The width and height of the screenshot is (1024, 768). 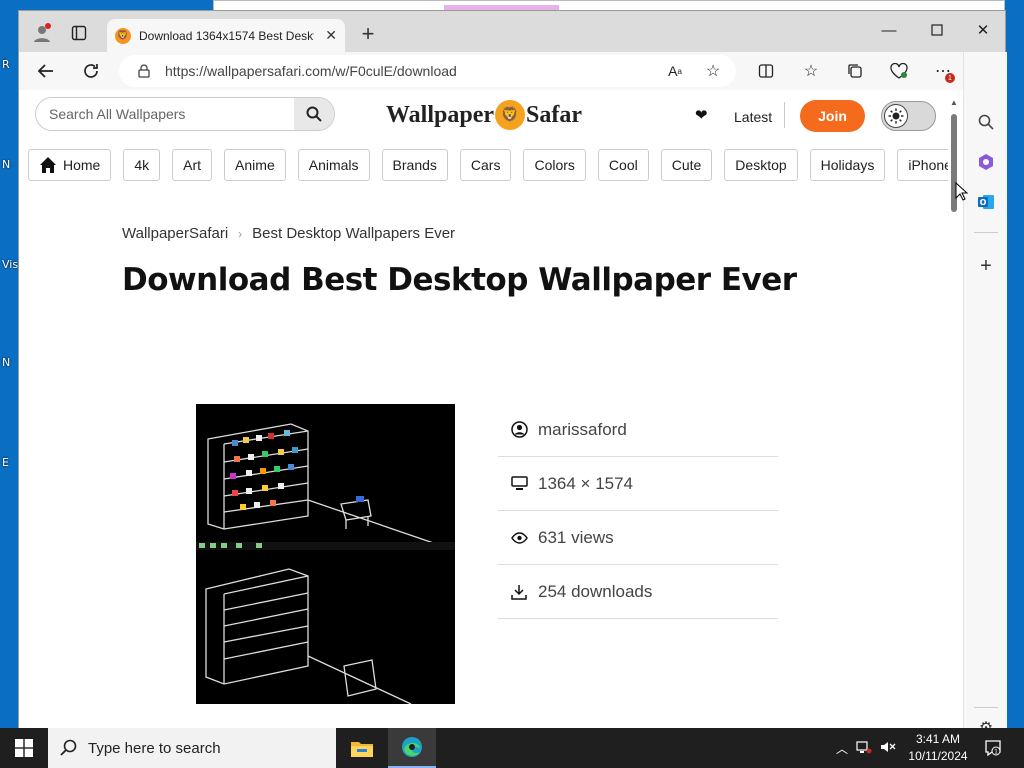 What do you see at coordinates (993, 748) in the screenshot?
I see `notification-center-icon: 1` at bounding box center [993, 748].